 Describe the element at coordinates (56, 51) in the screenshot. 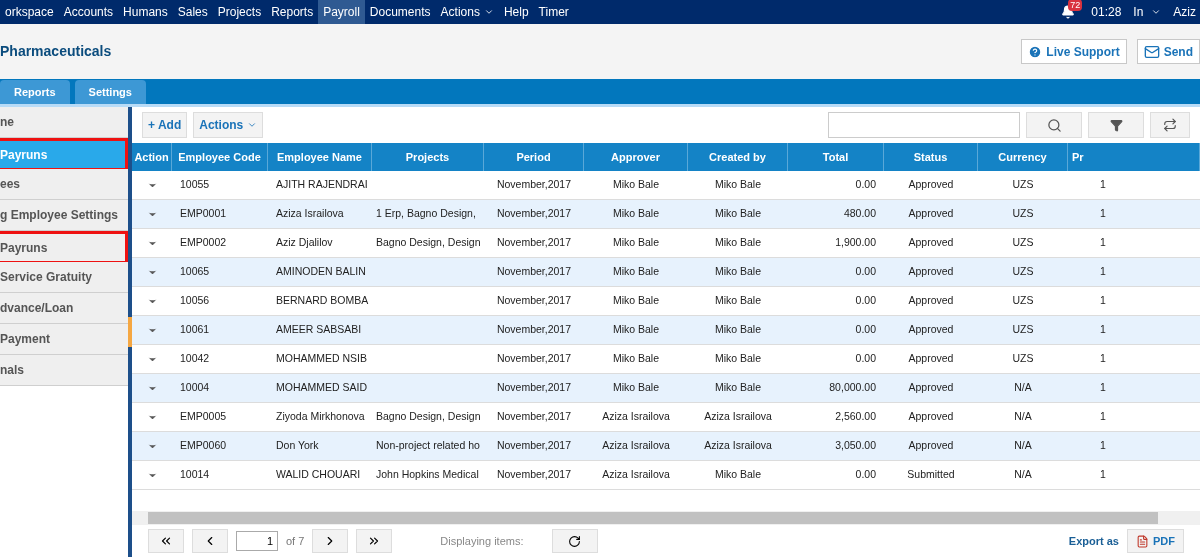

I see `company-title: Pharmaceuticals` at that location.